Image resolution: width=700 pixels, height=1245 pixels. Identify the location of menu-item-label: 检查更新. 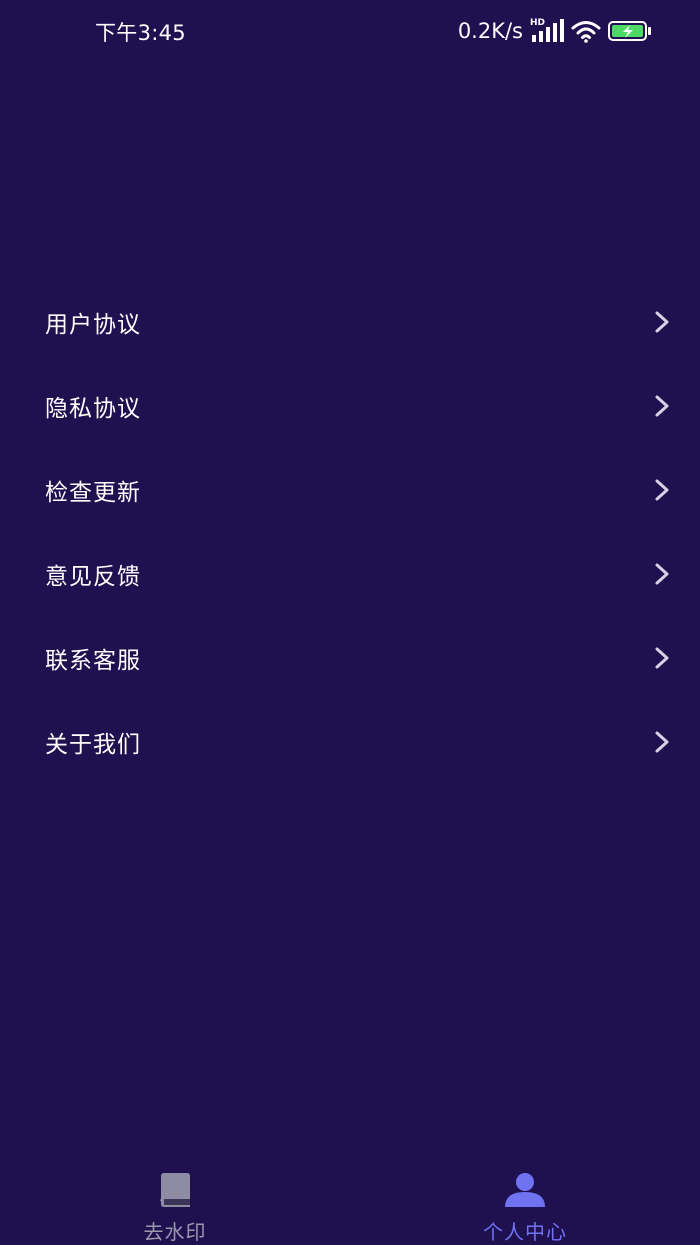
(93, 493).